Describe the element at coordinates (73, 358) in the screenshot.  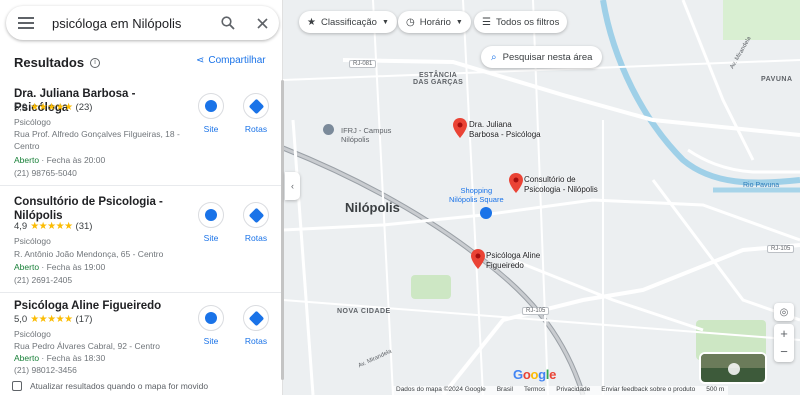
I see `place-closing: · Fecha às 18:30` at that location.